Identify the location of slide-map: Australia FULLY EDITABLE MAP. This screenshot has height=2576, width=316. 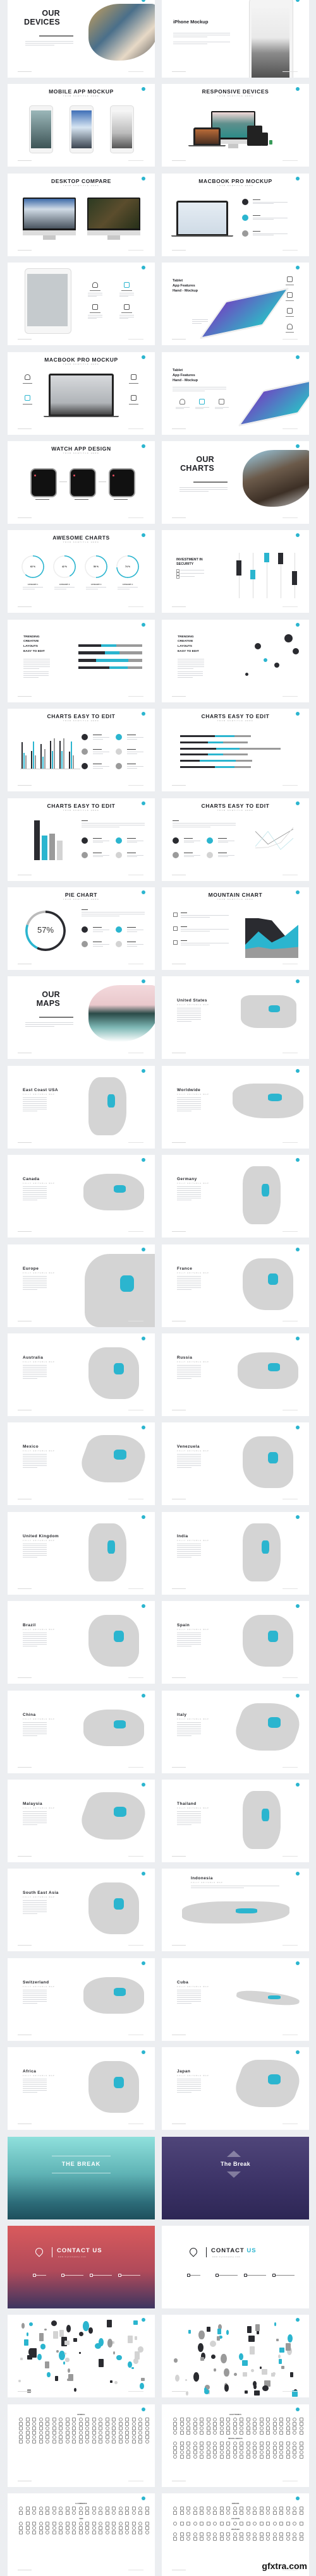
(81, 1374).